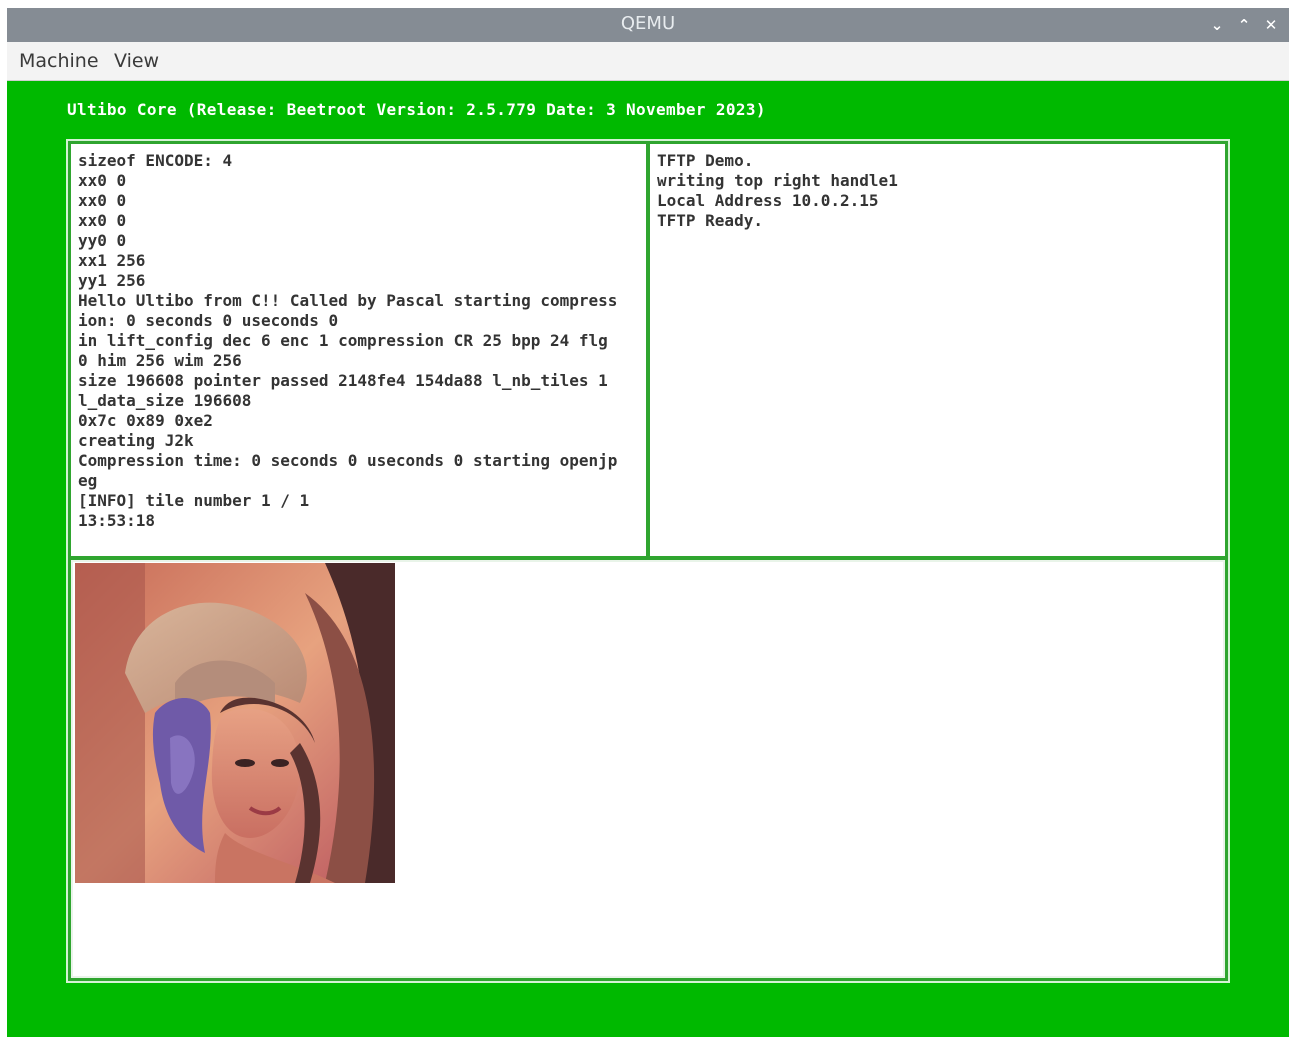 The width and height of the screenshot is (1290, 1037). What do you see at coordinates (160, 360) in the screenshot?
I see `left-console-line: 0 him 256 wim 256` at bounding box center [160, 360].